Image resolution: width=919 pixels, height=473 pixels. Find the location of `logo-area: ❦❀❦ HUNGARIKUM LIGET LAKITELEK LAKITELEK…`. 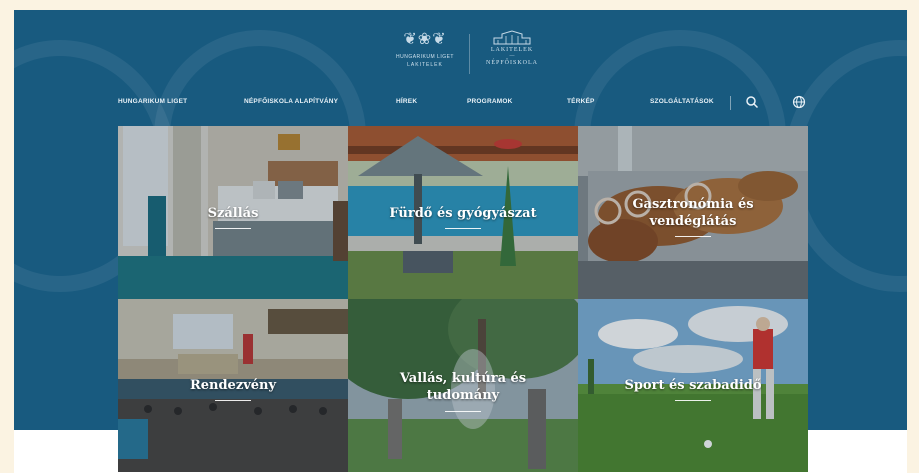

logo-area: ❦❀❦ HUNGARIKUM LIGET LAKITELEK LAKITELEK… is located at coordinates (460, 54).